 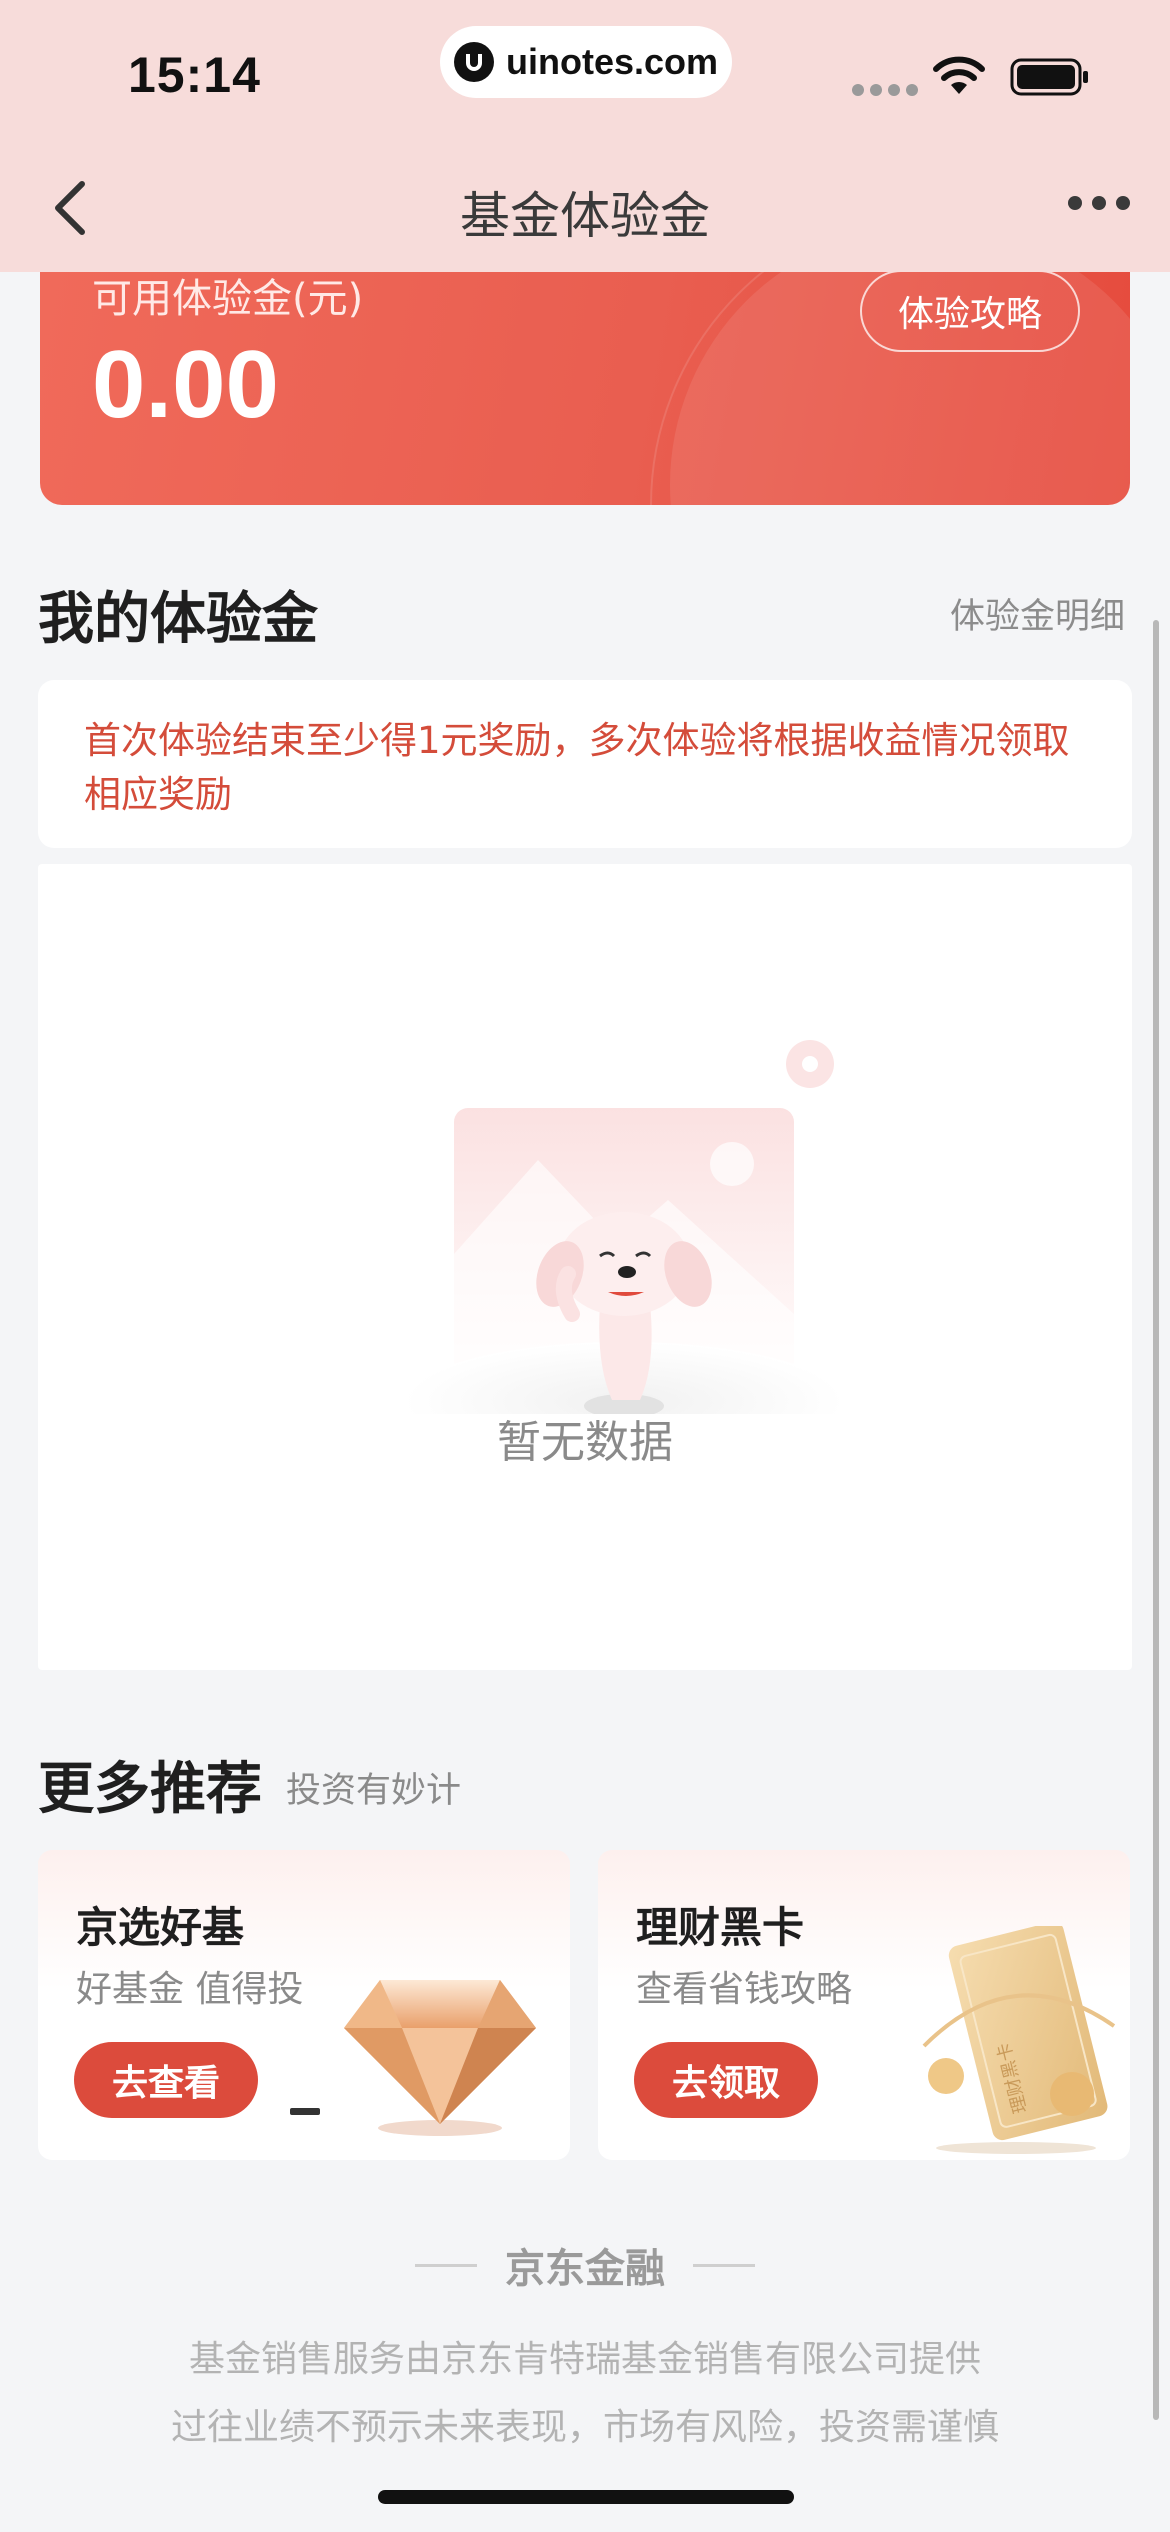 I want to click on wifi-icon, so click(x=959, y=75).